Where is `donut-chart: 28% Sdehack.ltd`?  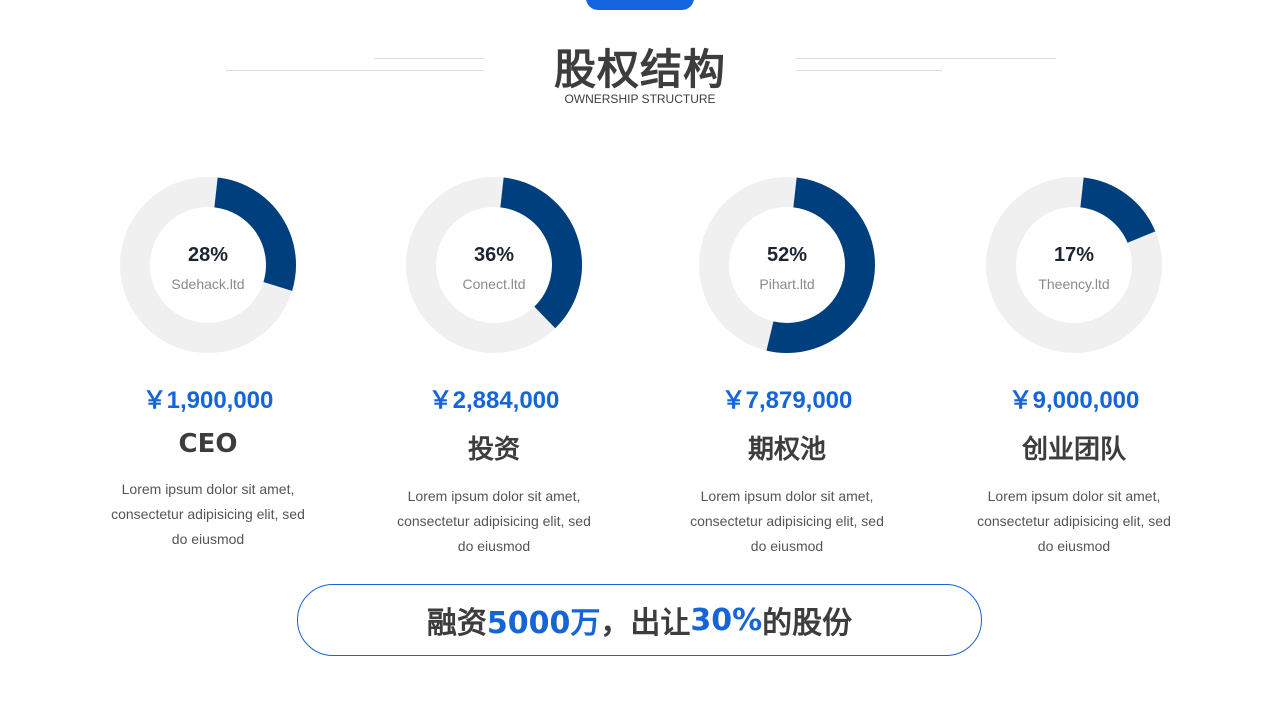
donut-chart: 28% Sdehack.ltd is located at coordinates (208, 265).